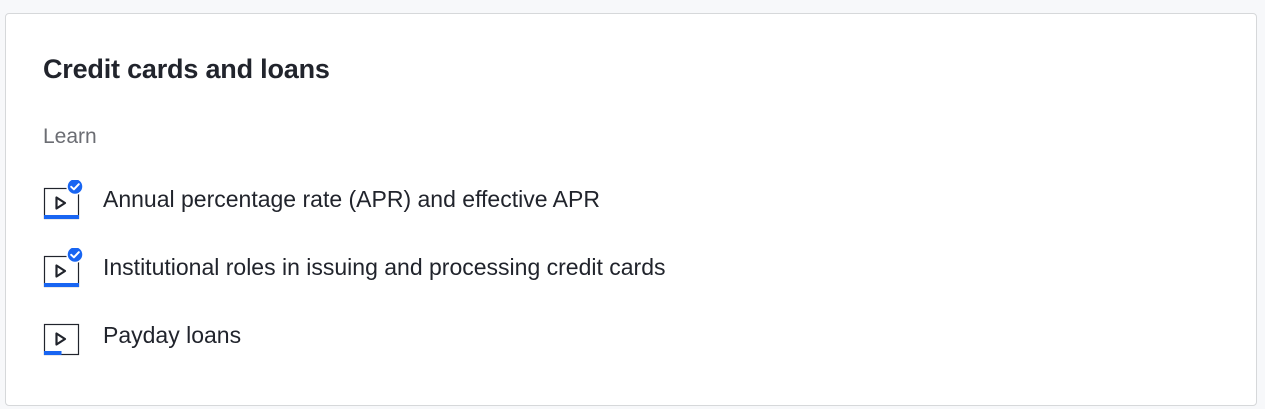 This screenshot has width=1265, height=409. What do you see at coordinates (493, 336) in the screenshot?
I see `lesson-item: Payday loans` at bounding box center [493, 336].